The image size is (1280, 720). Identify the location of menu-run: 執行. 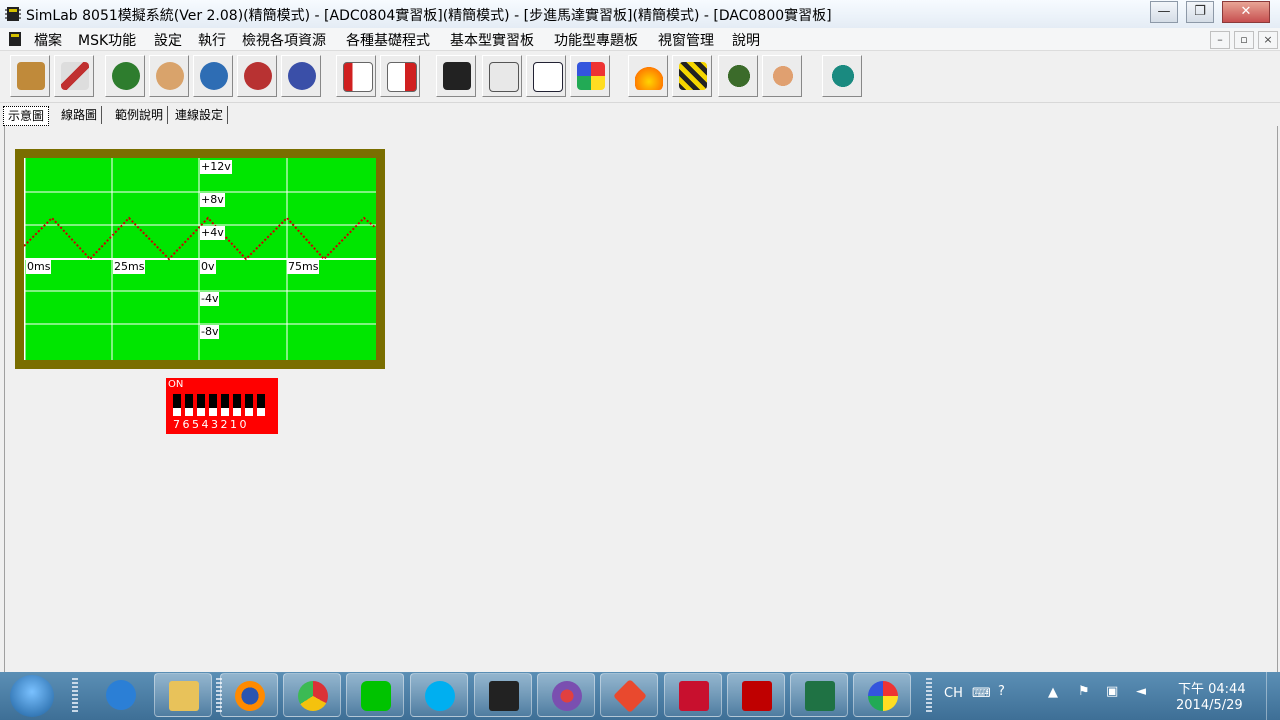
(212, 40).